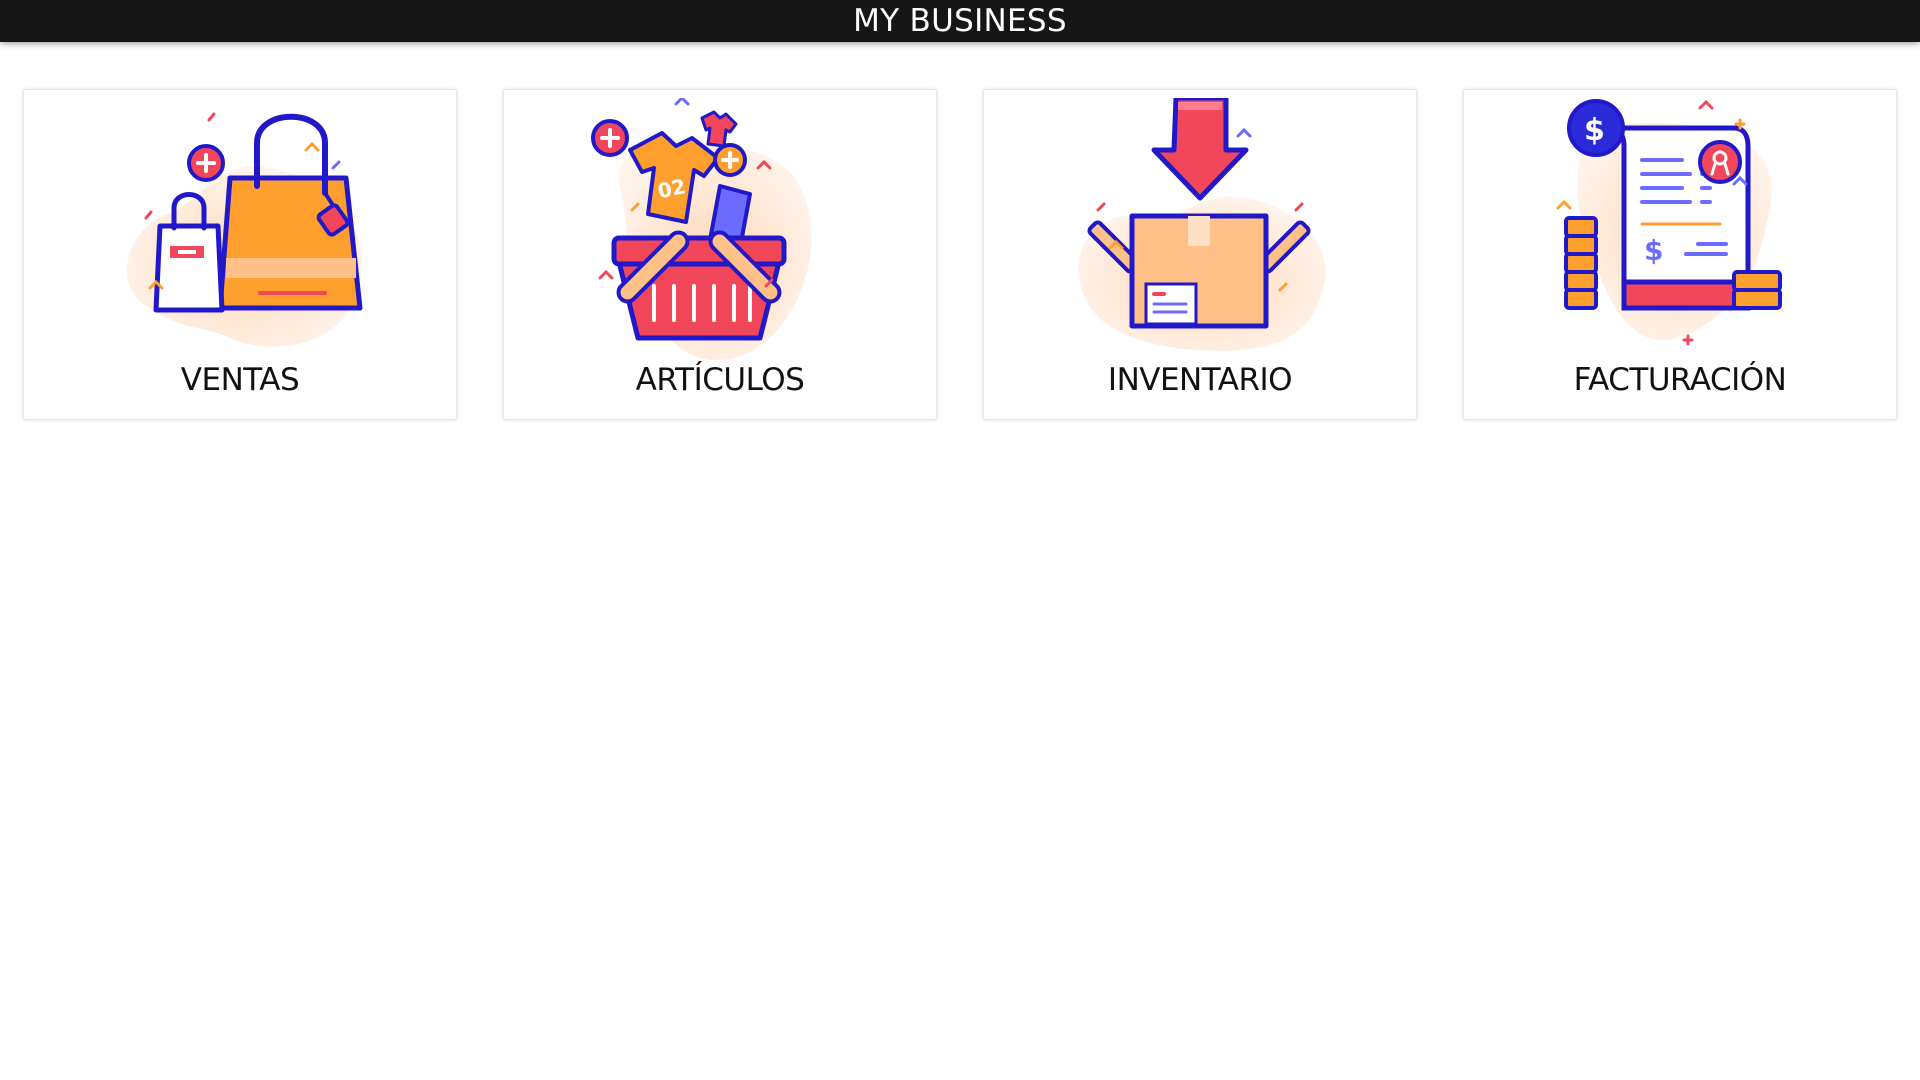 This screenshot has height=1080, width=1920. I want to click on app-title: MY BUSINESS, so click(960, 21).